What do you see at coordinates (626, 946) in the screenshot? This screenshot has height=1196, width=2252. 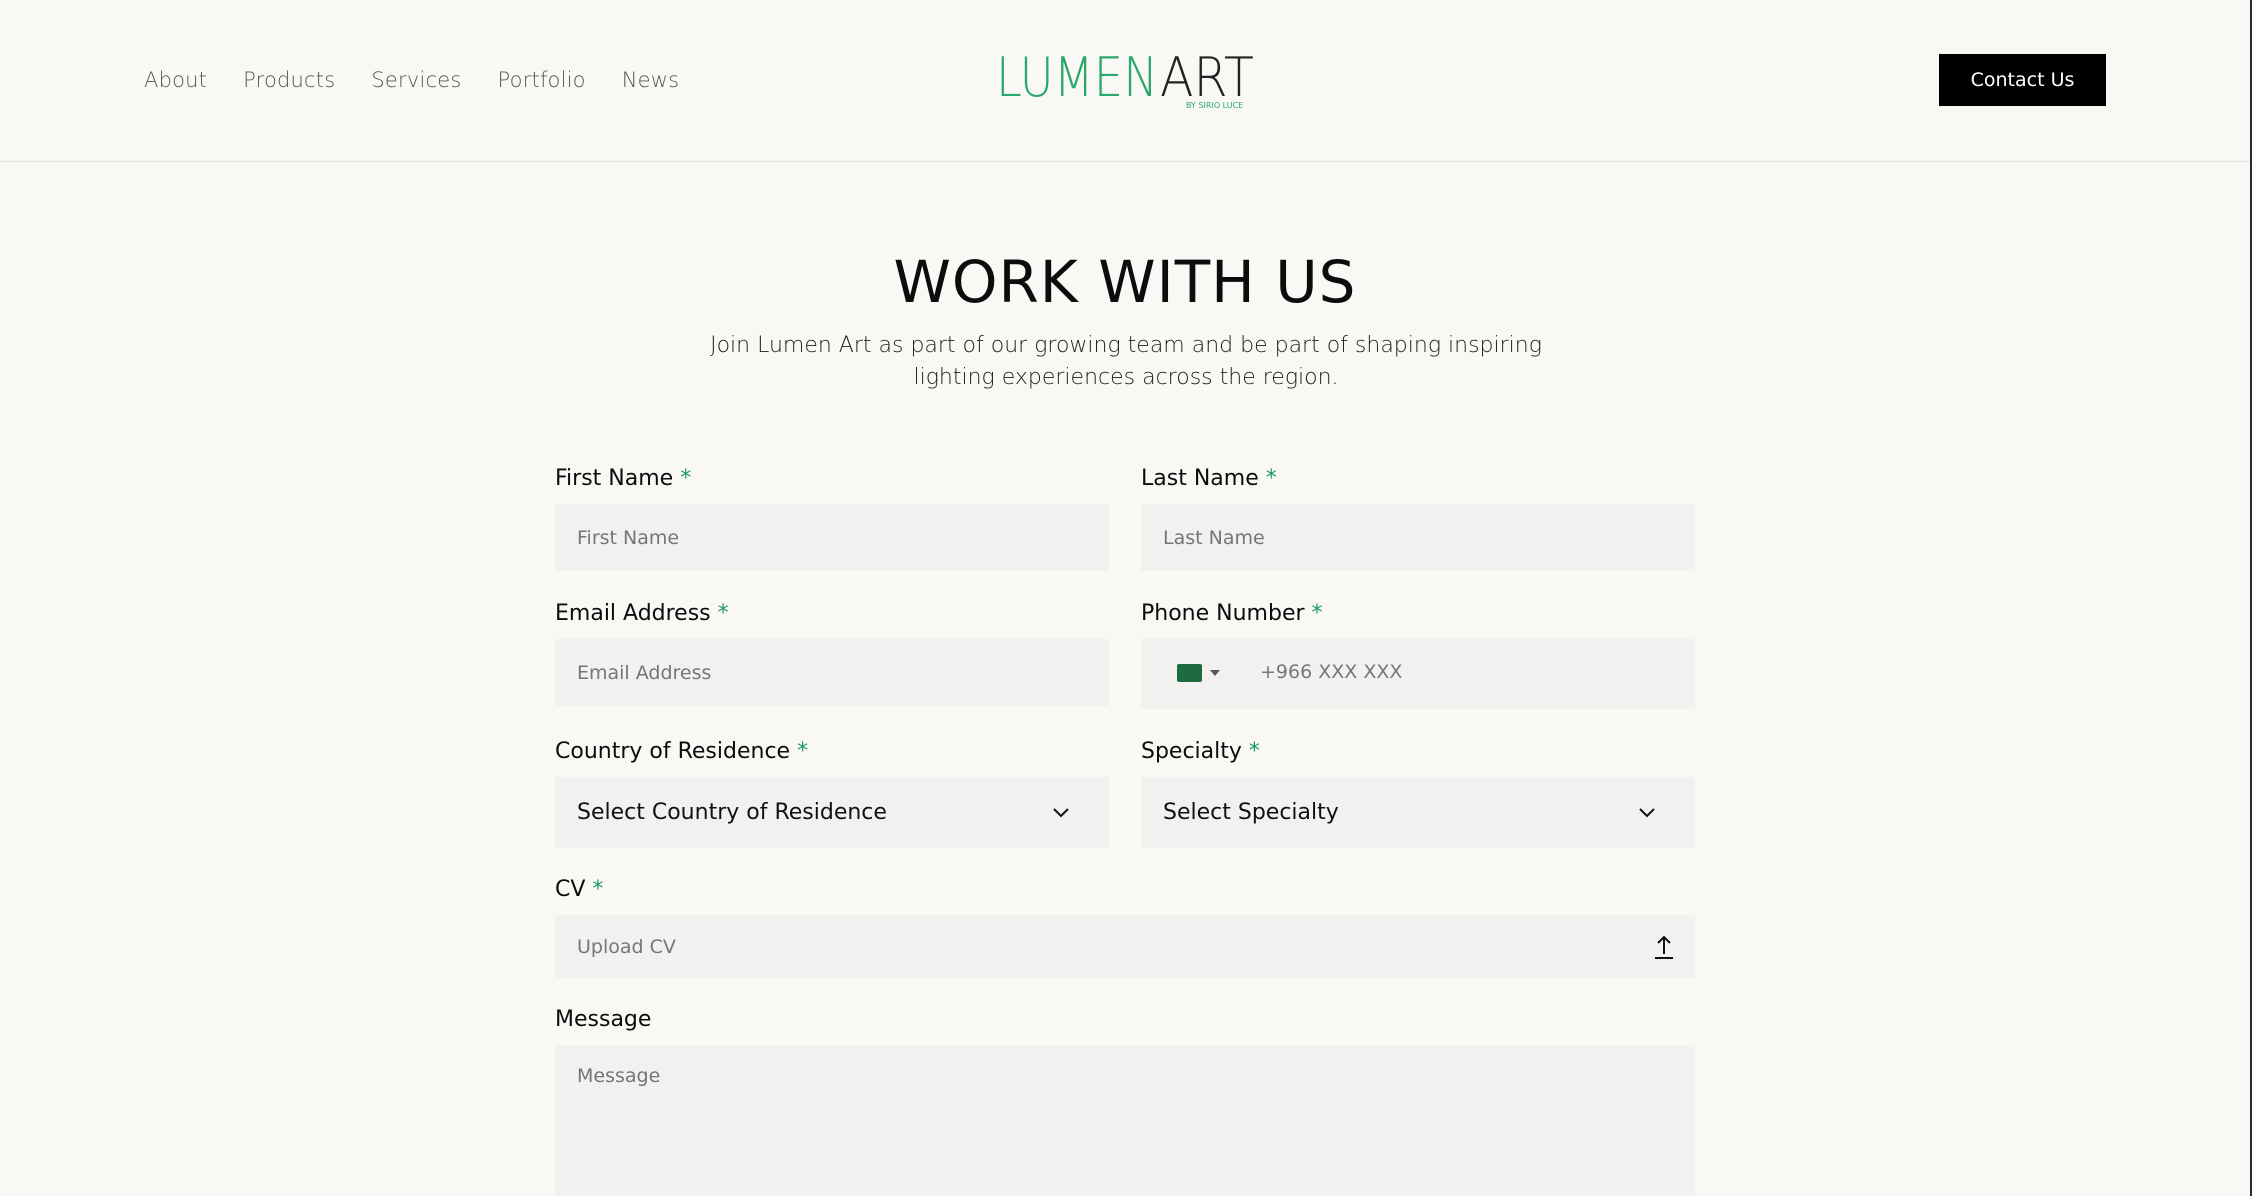 I see `cv-upload-placeholder: Upload CV` at bounding box center [626, 946].